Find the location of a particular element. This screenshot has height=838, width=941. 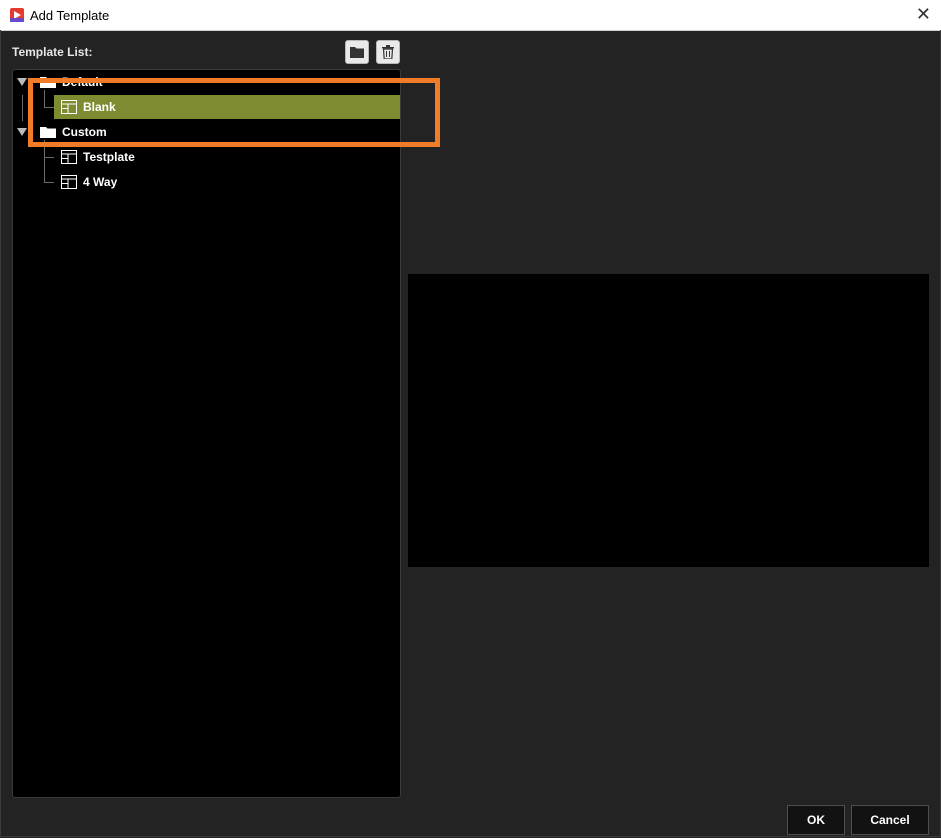

template-list-label: Template List: is located at coordinates (52, 52).